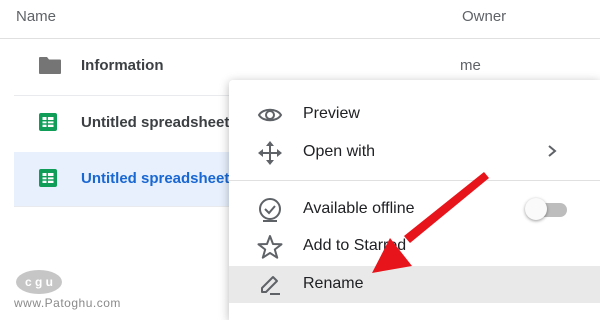 The width and height of the screenshot is (600, 320). I want to click on watermark-text: www.Patoghu.com, so click(67, 303).